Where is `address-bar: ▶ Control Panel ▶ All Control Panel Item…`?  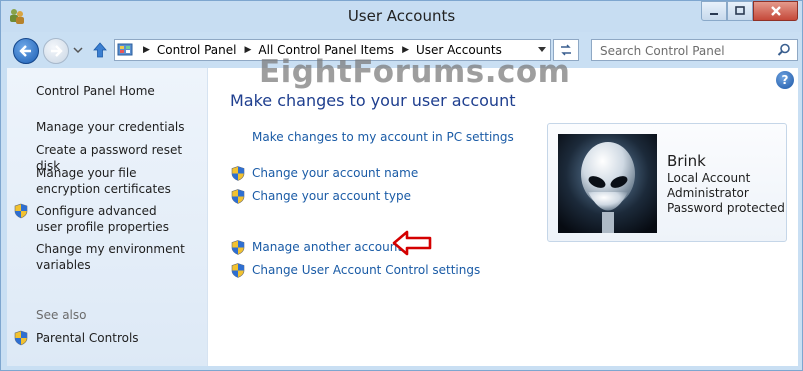 address-bar: ▶ Control Panel ▶ All Control Panel Item… is located at coordinates (332, 50).